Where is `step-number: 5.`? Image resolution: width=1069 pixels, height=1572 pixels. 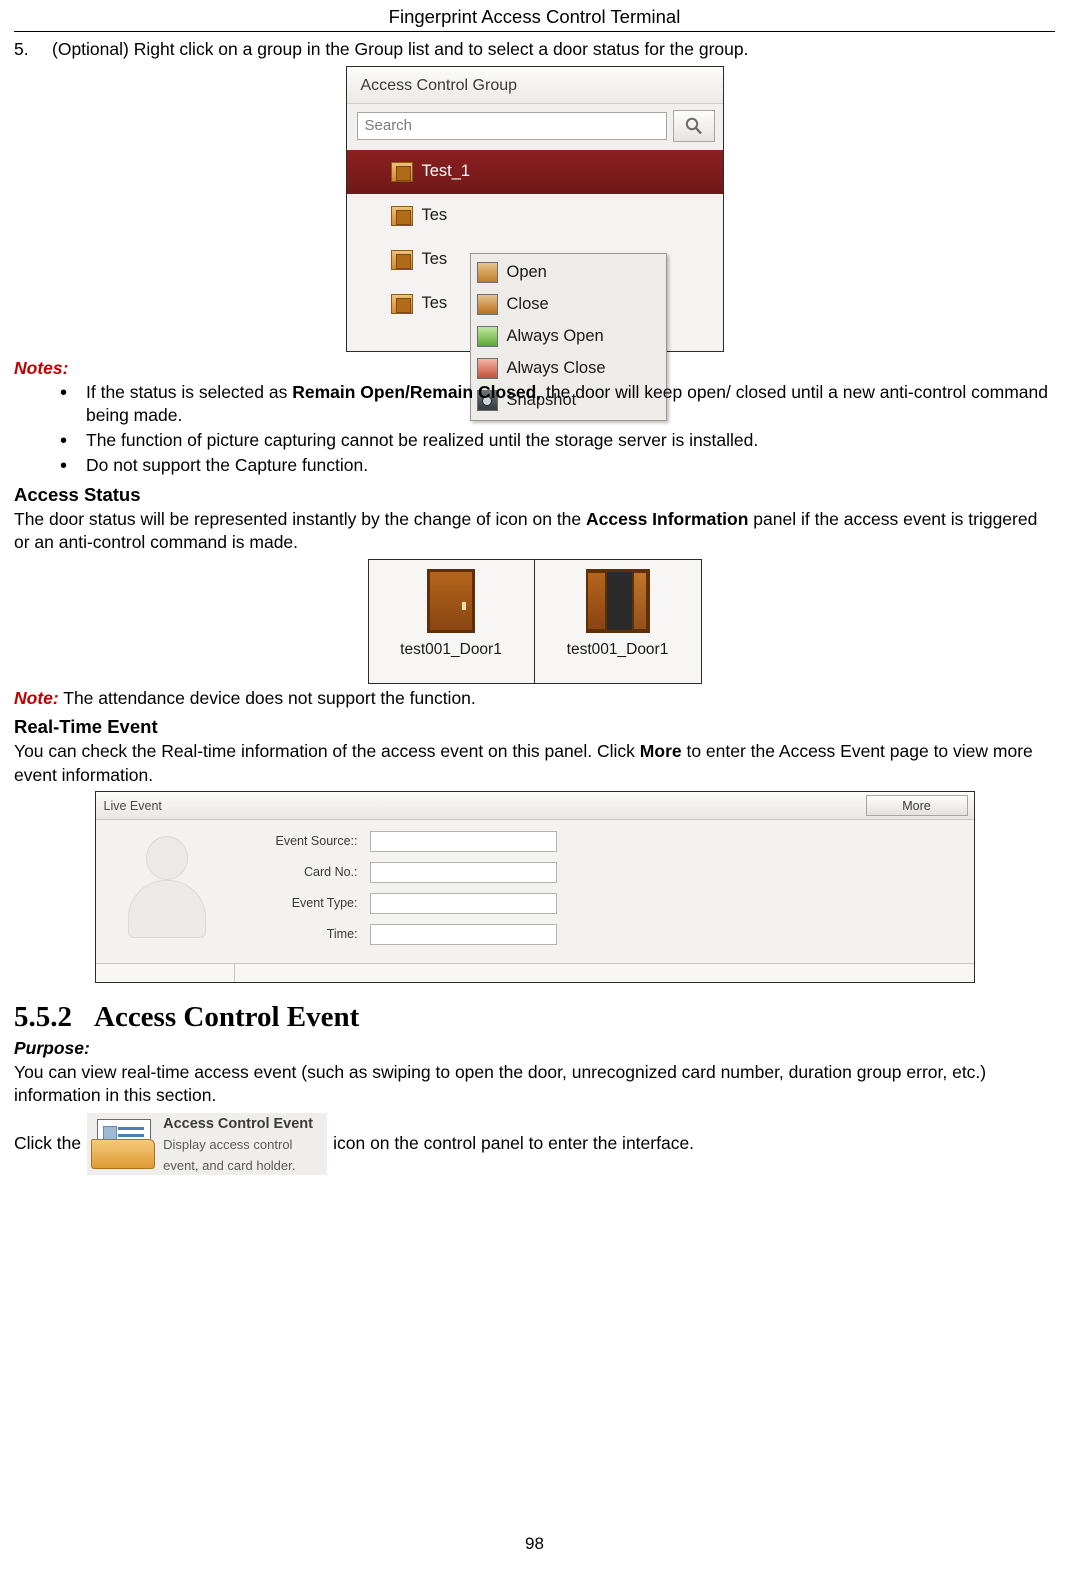 step-number: 5. is located at coordinates (21, 49).